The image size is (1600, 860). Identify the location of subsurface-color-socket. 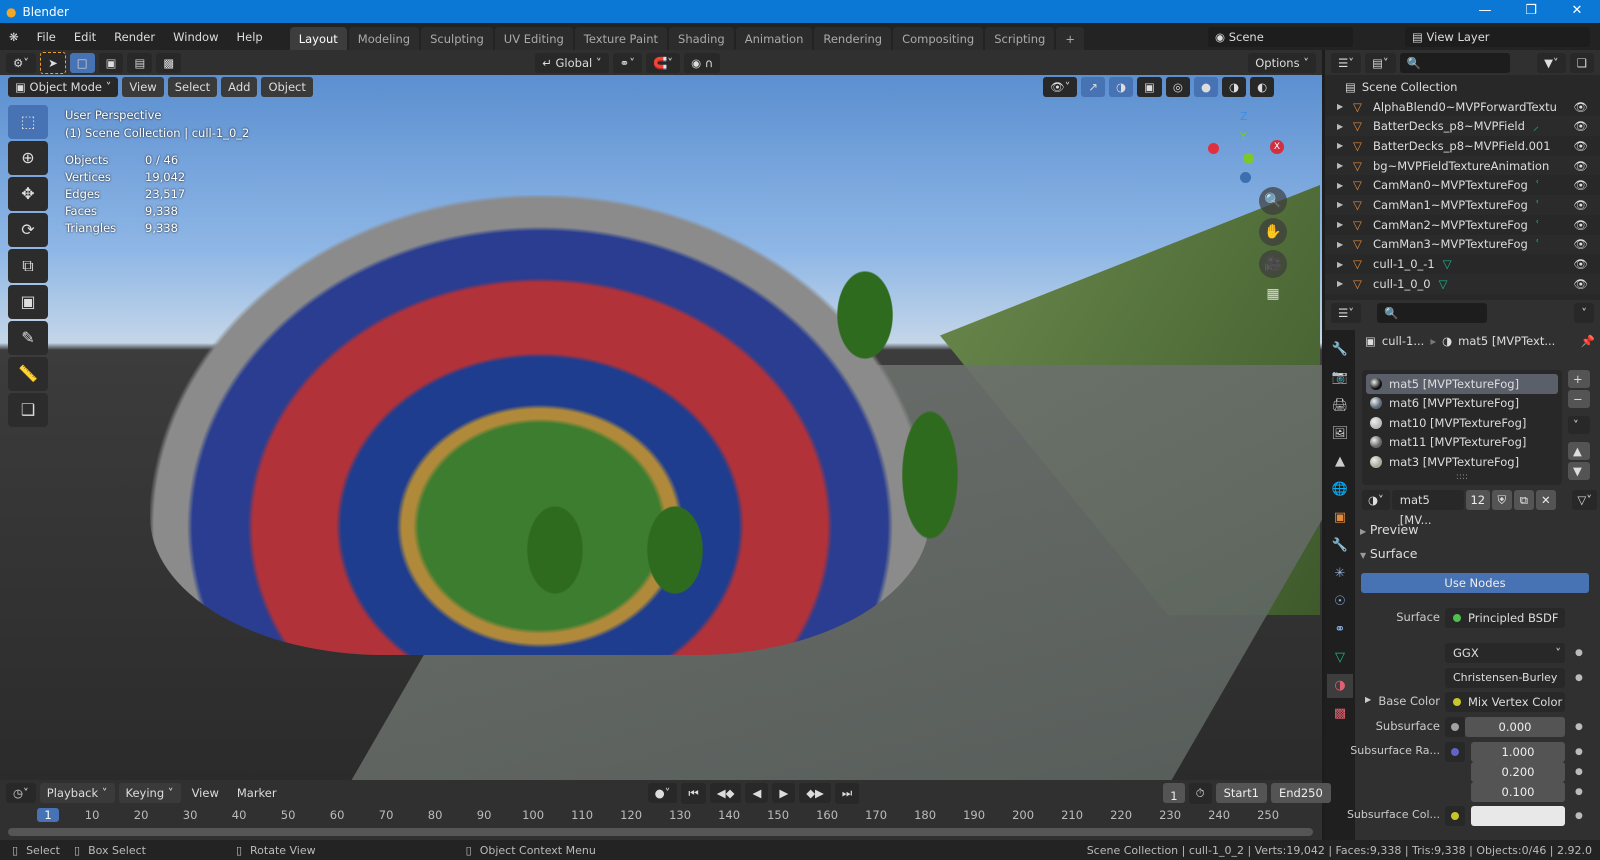
(1455, 816).